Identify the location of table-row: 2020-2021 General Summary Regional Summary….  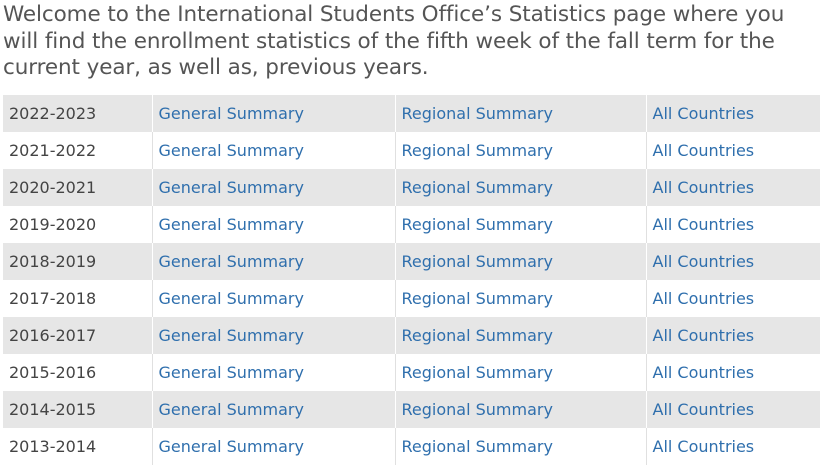
(411, 187).